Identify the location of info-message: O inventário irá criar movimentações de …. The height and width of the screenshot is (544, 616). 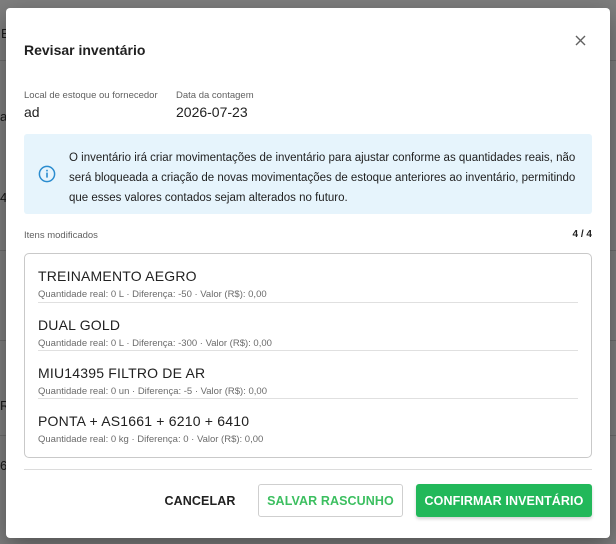
(322, 178).